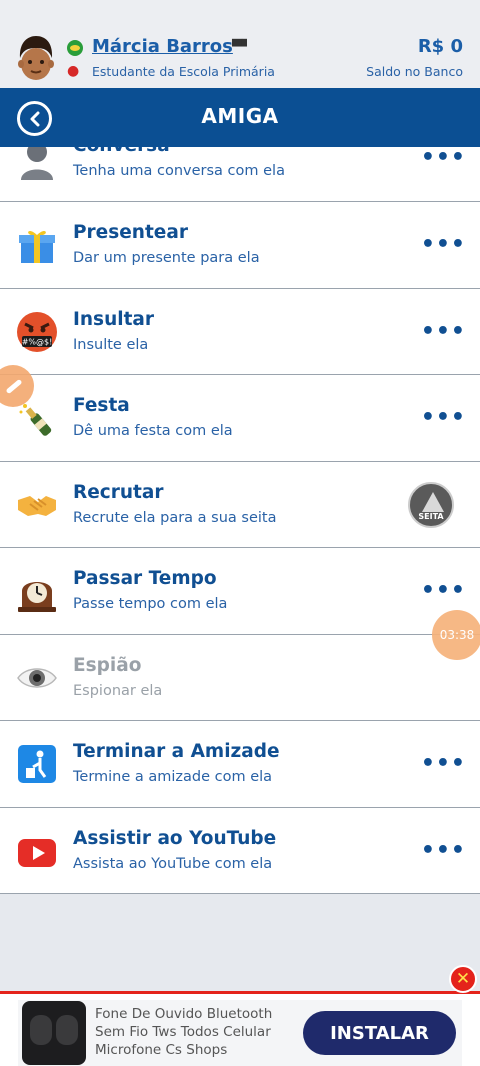 The image size is (480, 1066). What do you see at coordinates (173, 863) in the screenshot?
I see `item-subtitle: Assista ao YouTube com ela` at bounding box center [173, 863].